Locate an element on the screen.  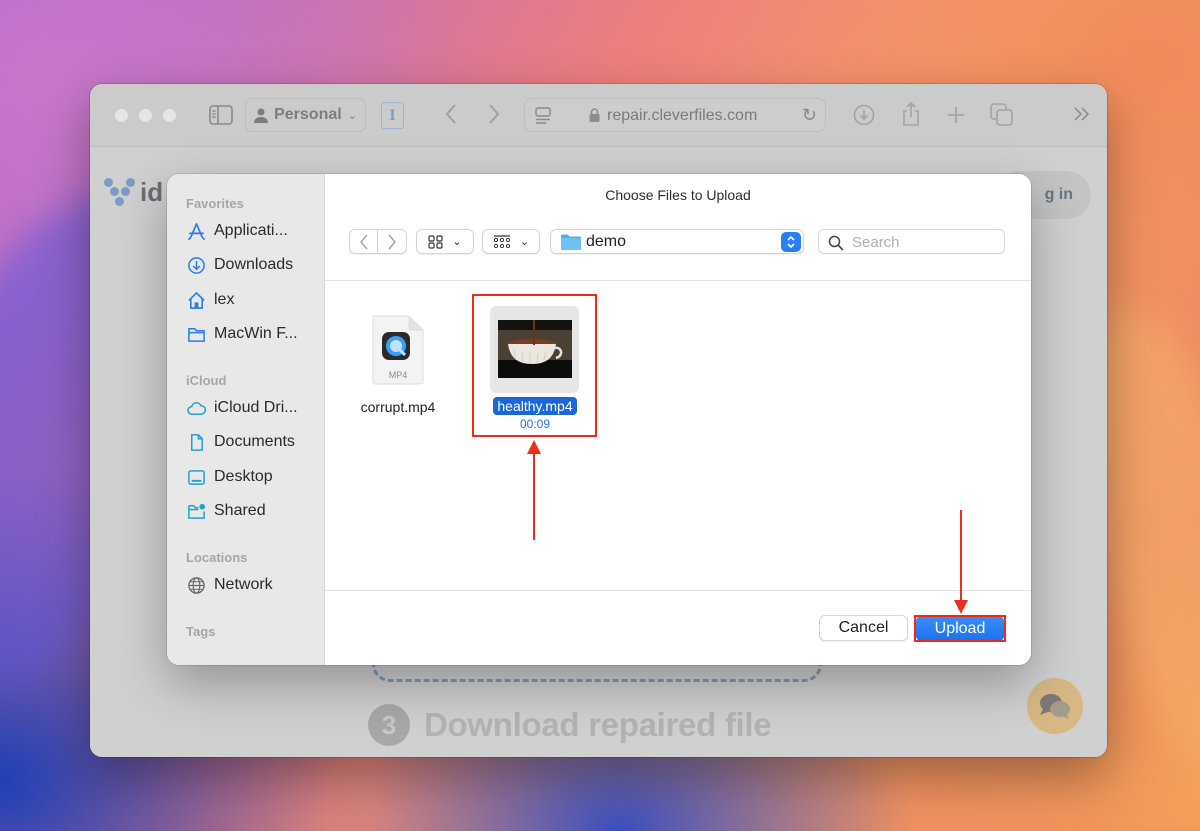
globe-icon is located at coordinates (196, 585).